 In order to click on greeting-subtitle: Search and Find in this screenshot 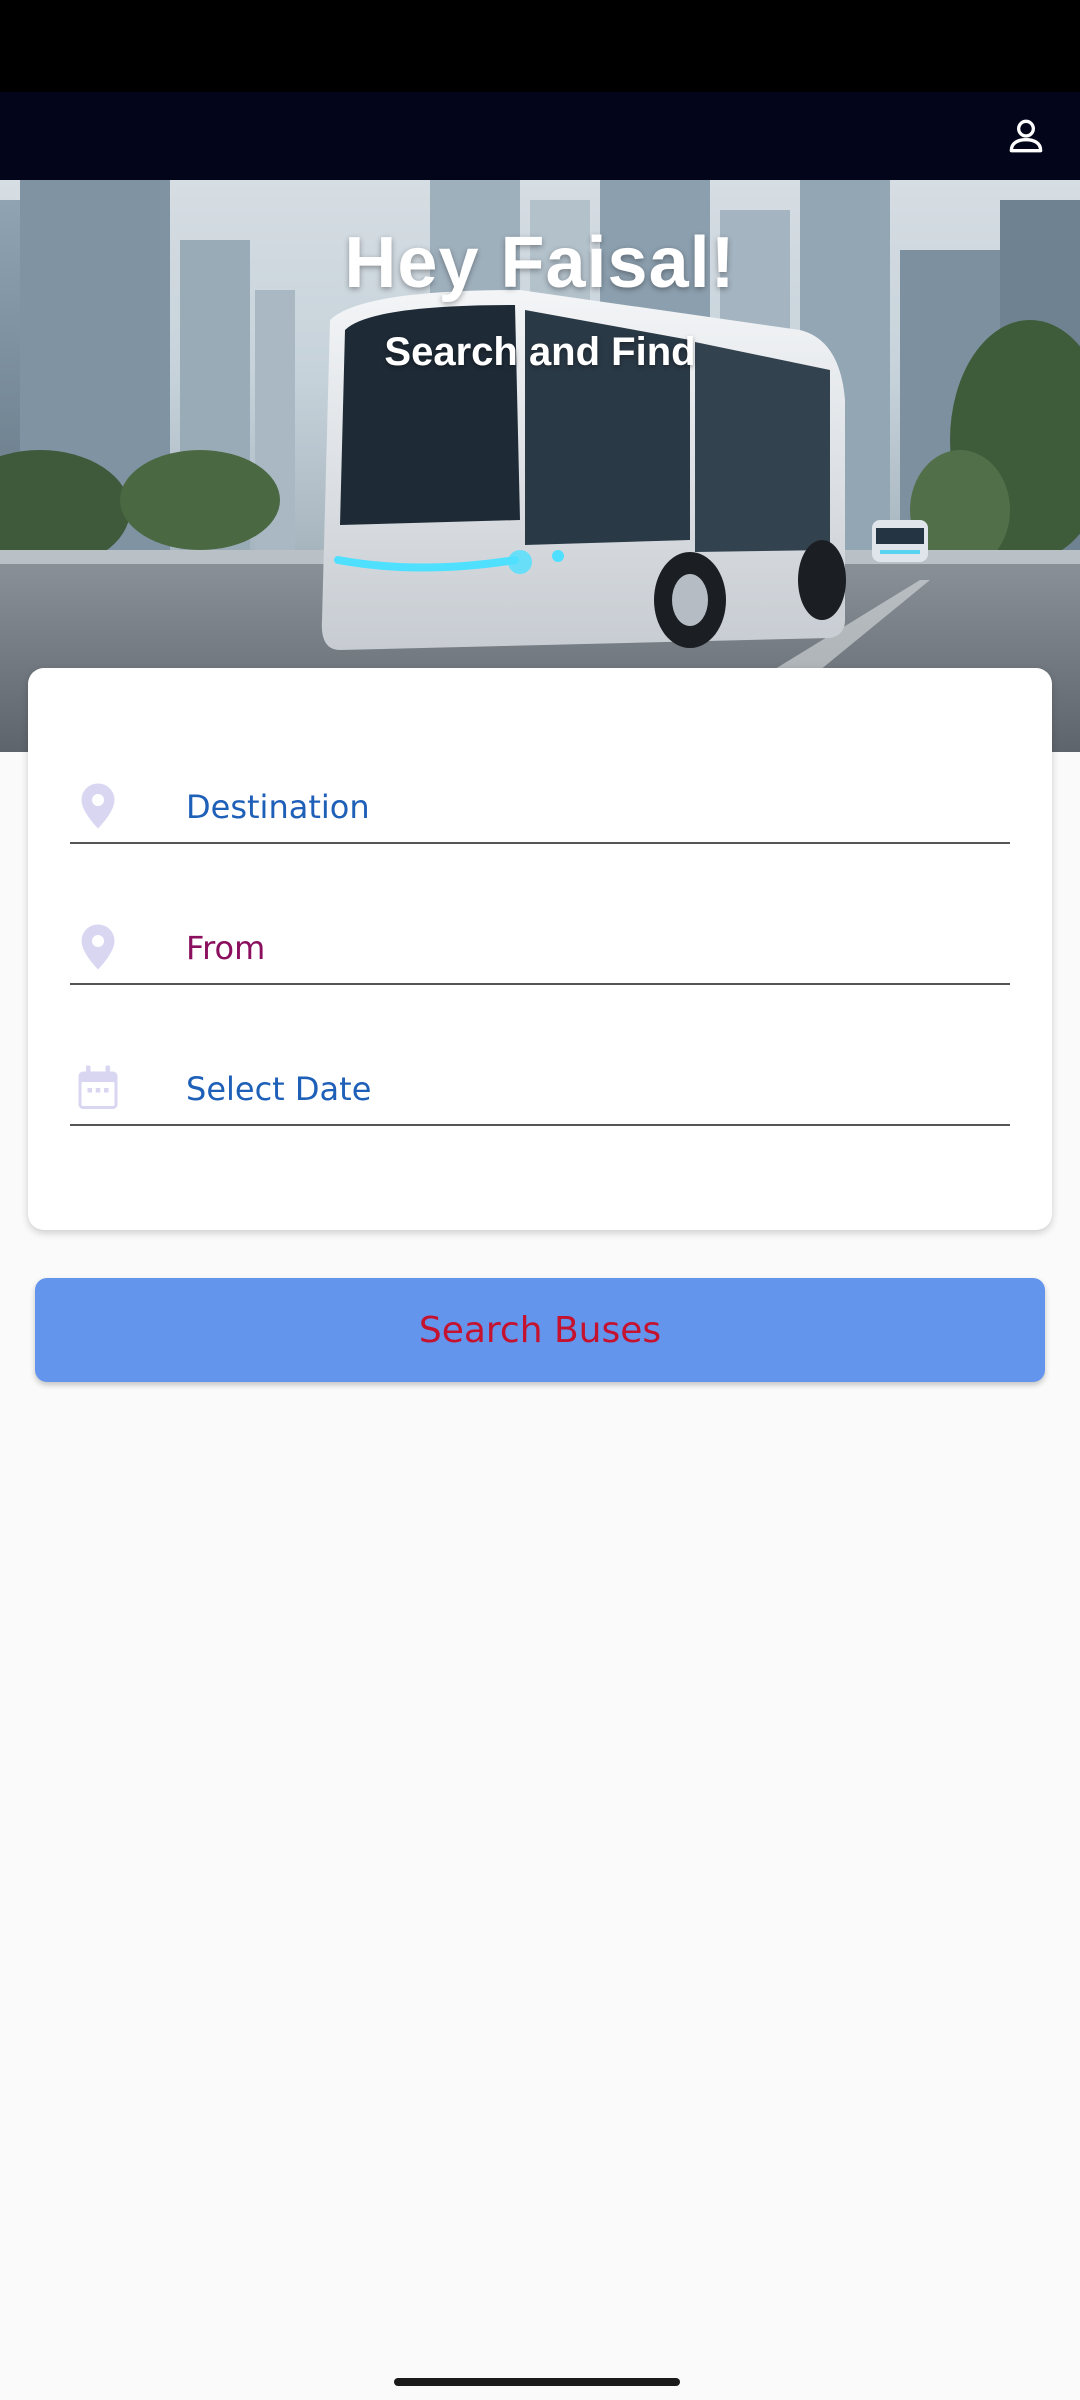, I will do `click(540, 352)`.